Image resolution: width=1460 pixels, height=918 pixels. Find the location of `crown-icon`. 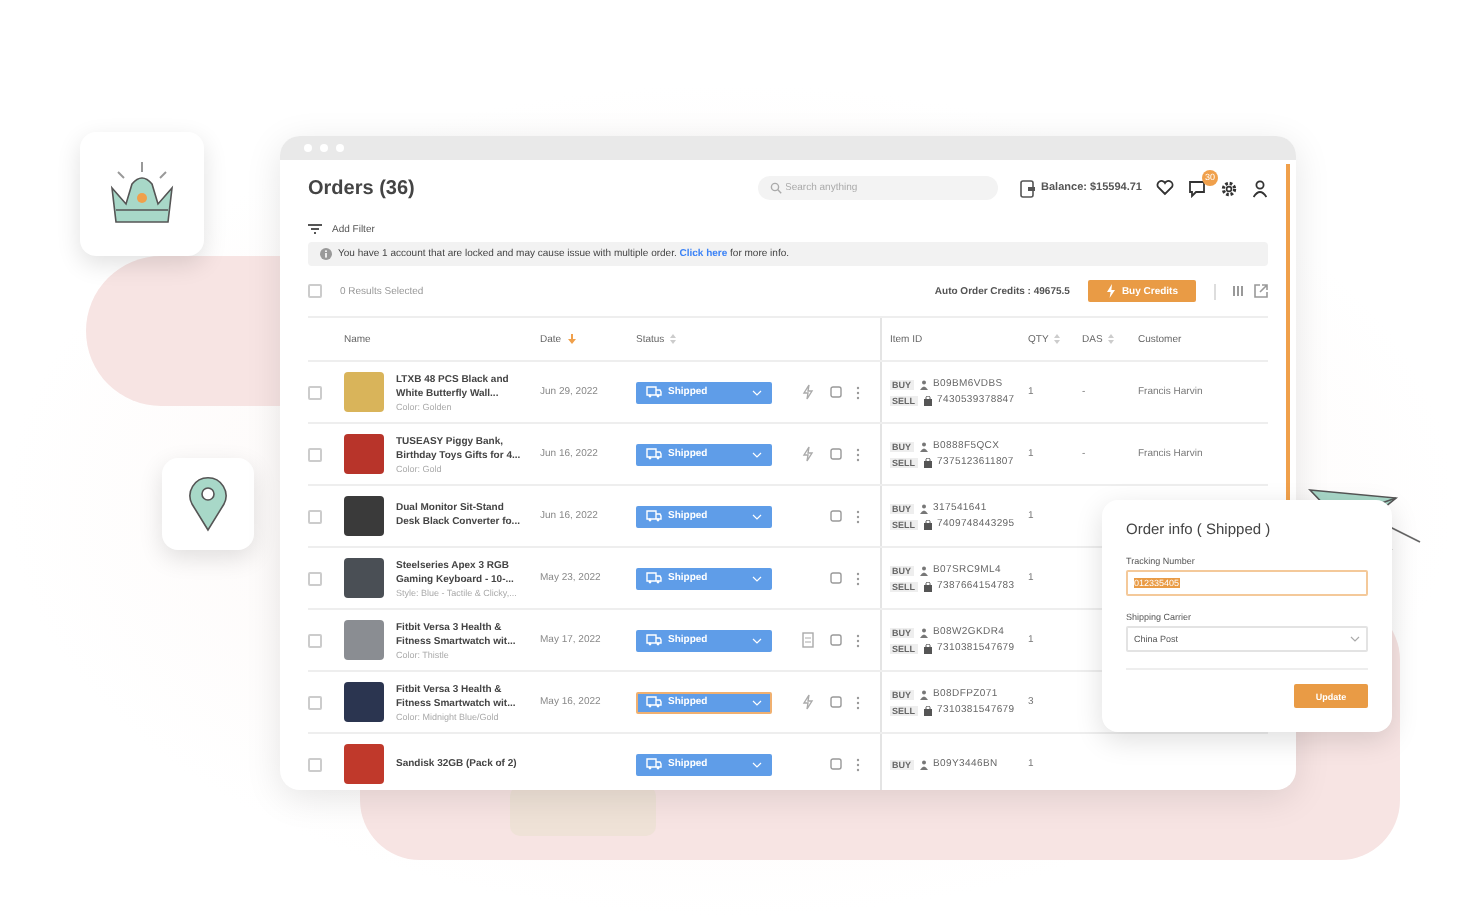

crown-icon is located at coordinates (142, 194).